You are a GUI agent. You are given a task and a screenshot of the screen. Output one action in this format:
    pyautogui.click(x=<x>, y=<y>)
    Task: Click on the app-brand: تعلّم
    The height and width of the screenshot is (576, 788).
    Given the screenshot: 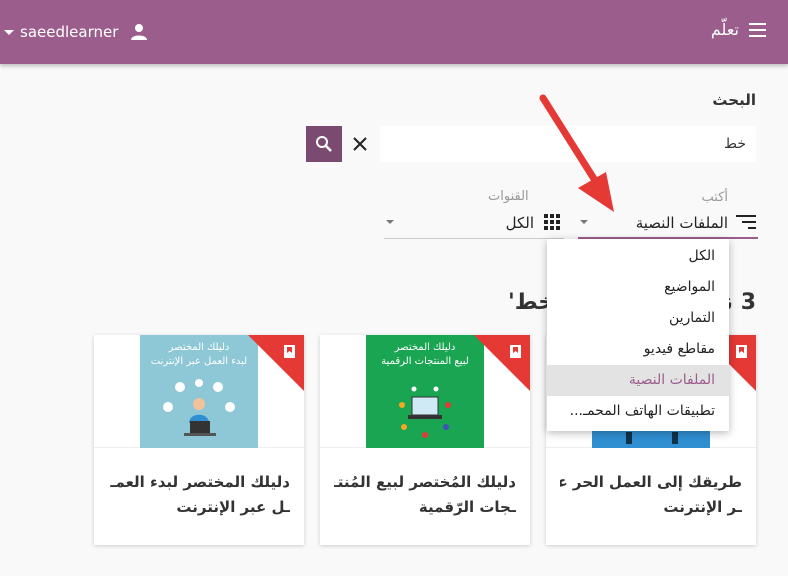 What is the action you would take?
    pyautogui.click(x=738, y=29)
    